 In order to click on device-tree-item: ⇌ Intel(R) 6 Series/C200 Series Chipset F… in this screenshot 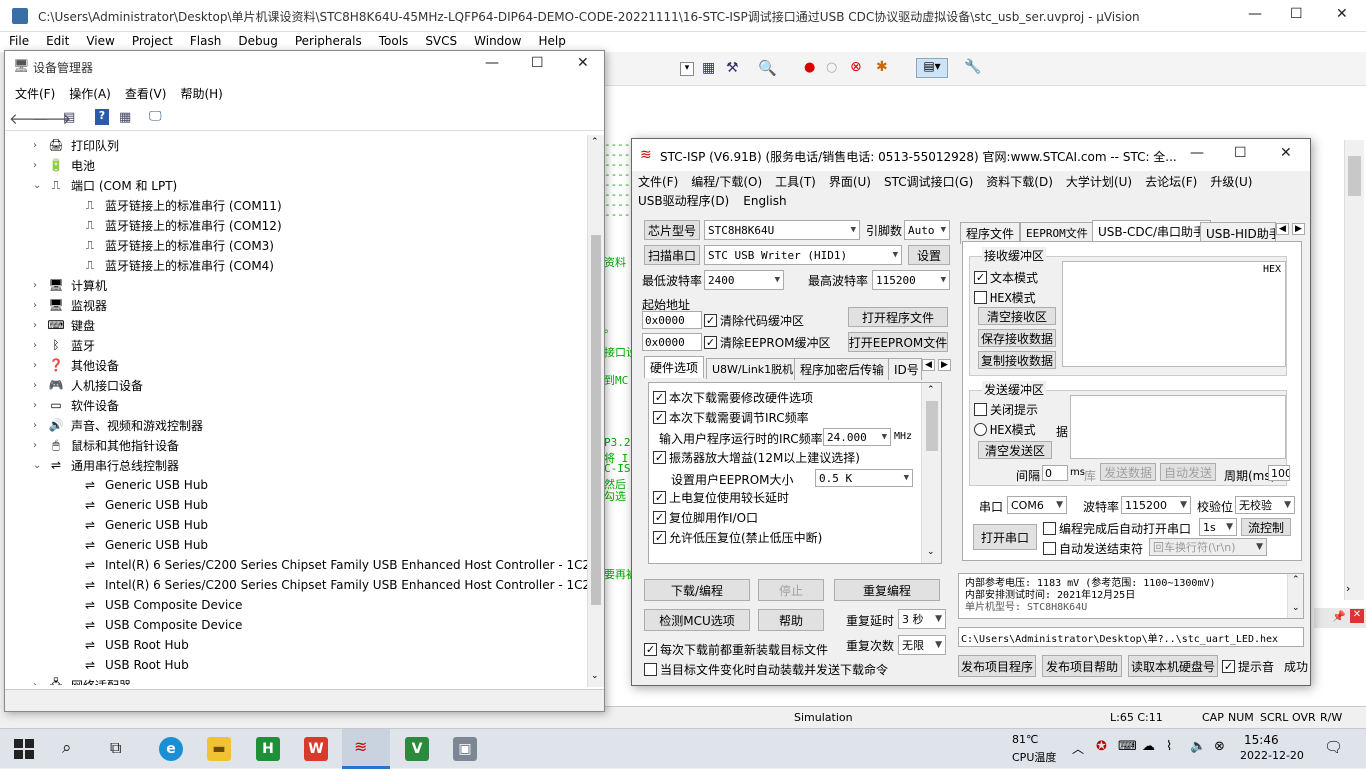, I will do `click(328, 585)`.